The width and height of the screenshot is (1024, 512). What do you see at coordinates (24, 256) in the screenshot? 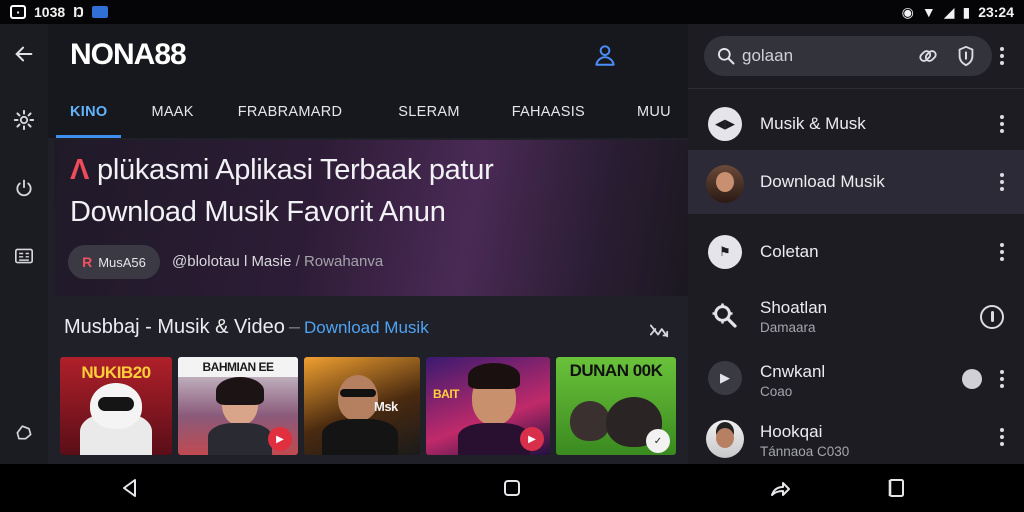
I see `contacts-button` at bounding box center [24, 256].